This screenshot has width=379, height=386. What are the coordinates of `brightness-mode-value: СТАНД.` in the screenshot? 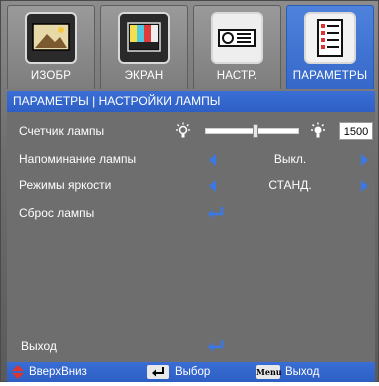 It's located at (290, 185).